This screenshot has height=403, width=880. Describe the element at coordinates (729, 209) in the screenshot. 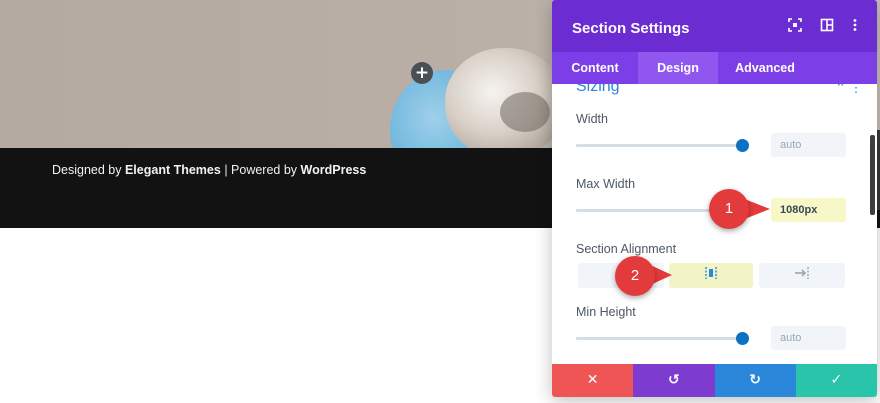

I see `callout-marker-1: 1` at that location.